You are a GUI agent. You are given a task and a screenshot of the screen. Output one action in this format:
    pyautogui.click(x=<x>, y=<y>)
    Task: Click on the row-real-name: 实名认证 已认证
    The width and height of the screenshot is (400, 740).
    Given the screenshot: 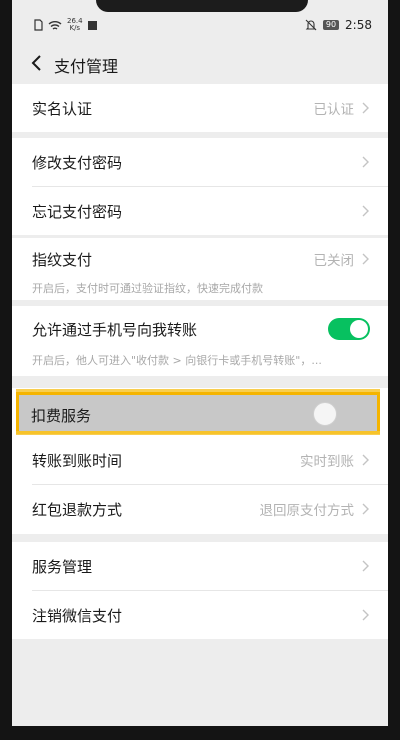 What is the action you would take?
    pyautogui.click(x=200, y=108)
    